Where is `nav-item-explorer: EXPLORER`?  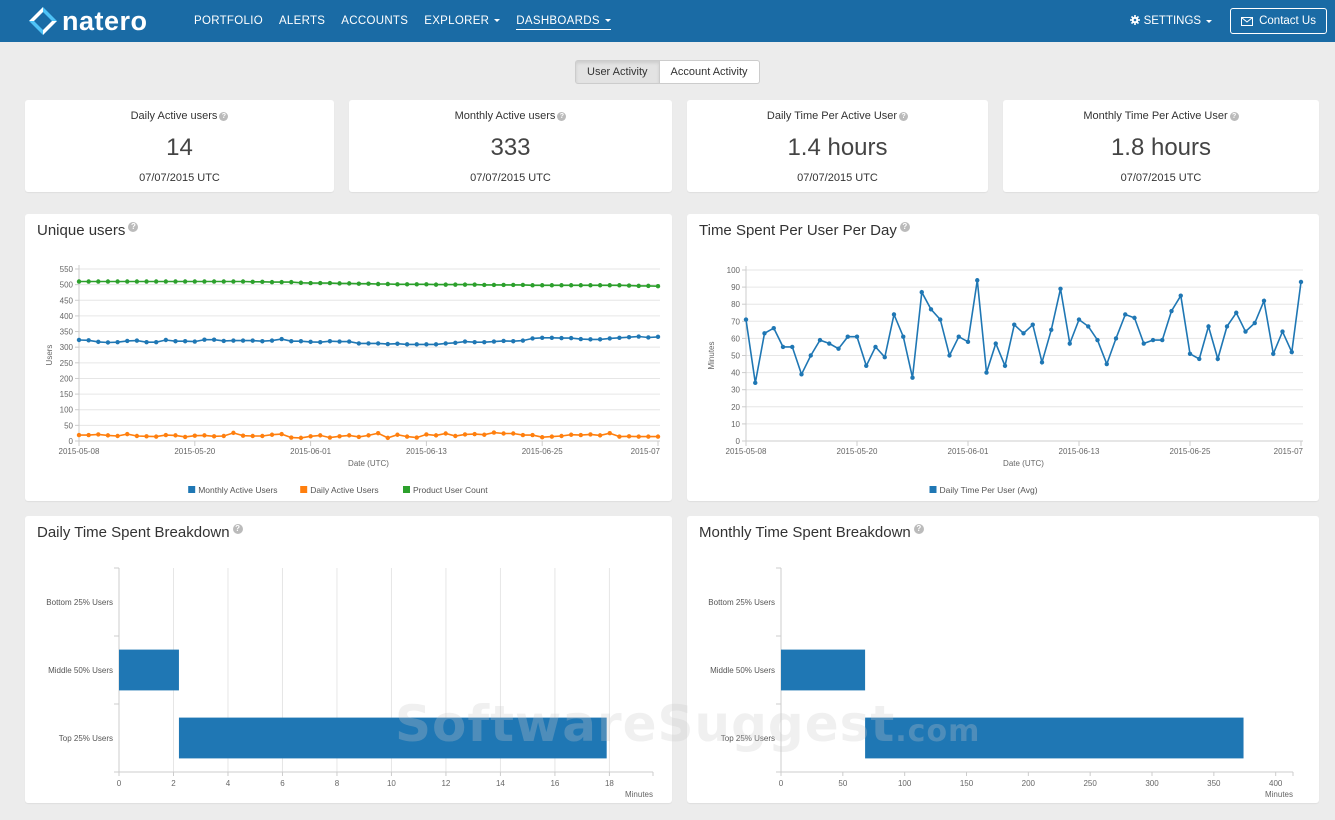 nav-item-explorer: EXPLORER is located at coordinates (462, 21).